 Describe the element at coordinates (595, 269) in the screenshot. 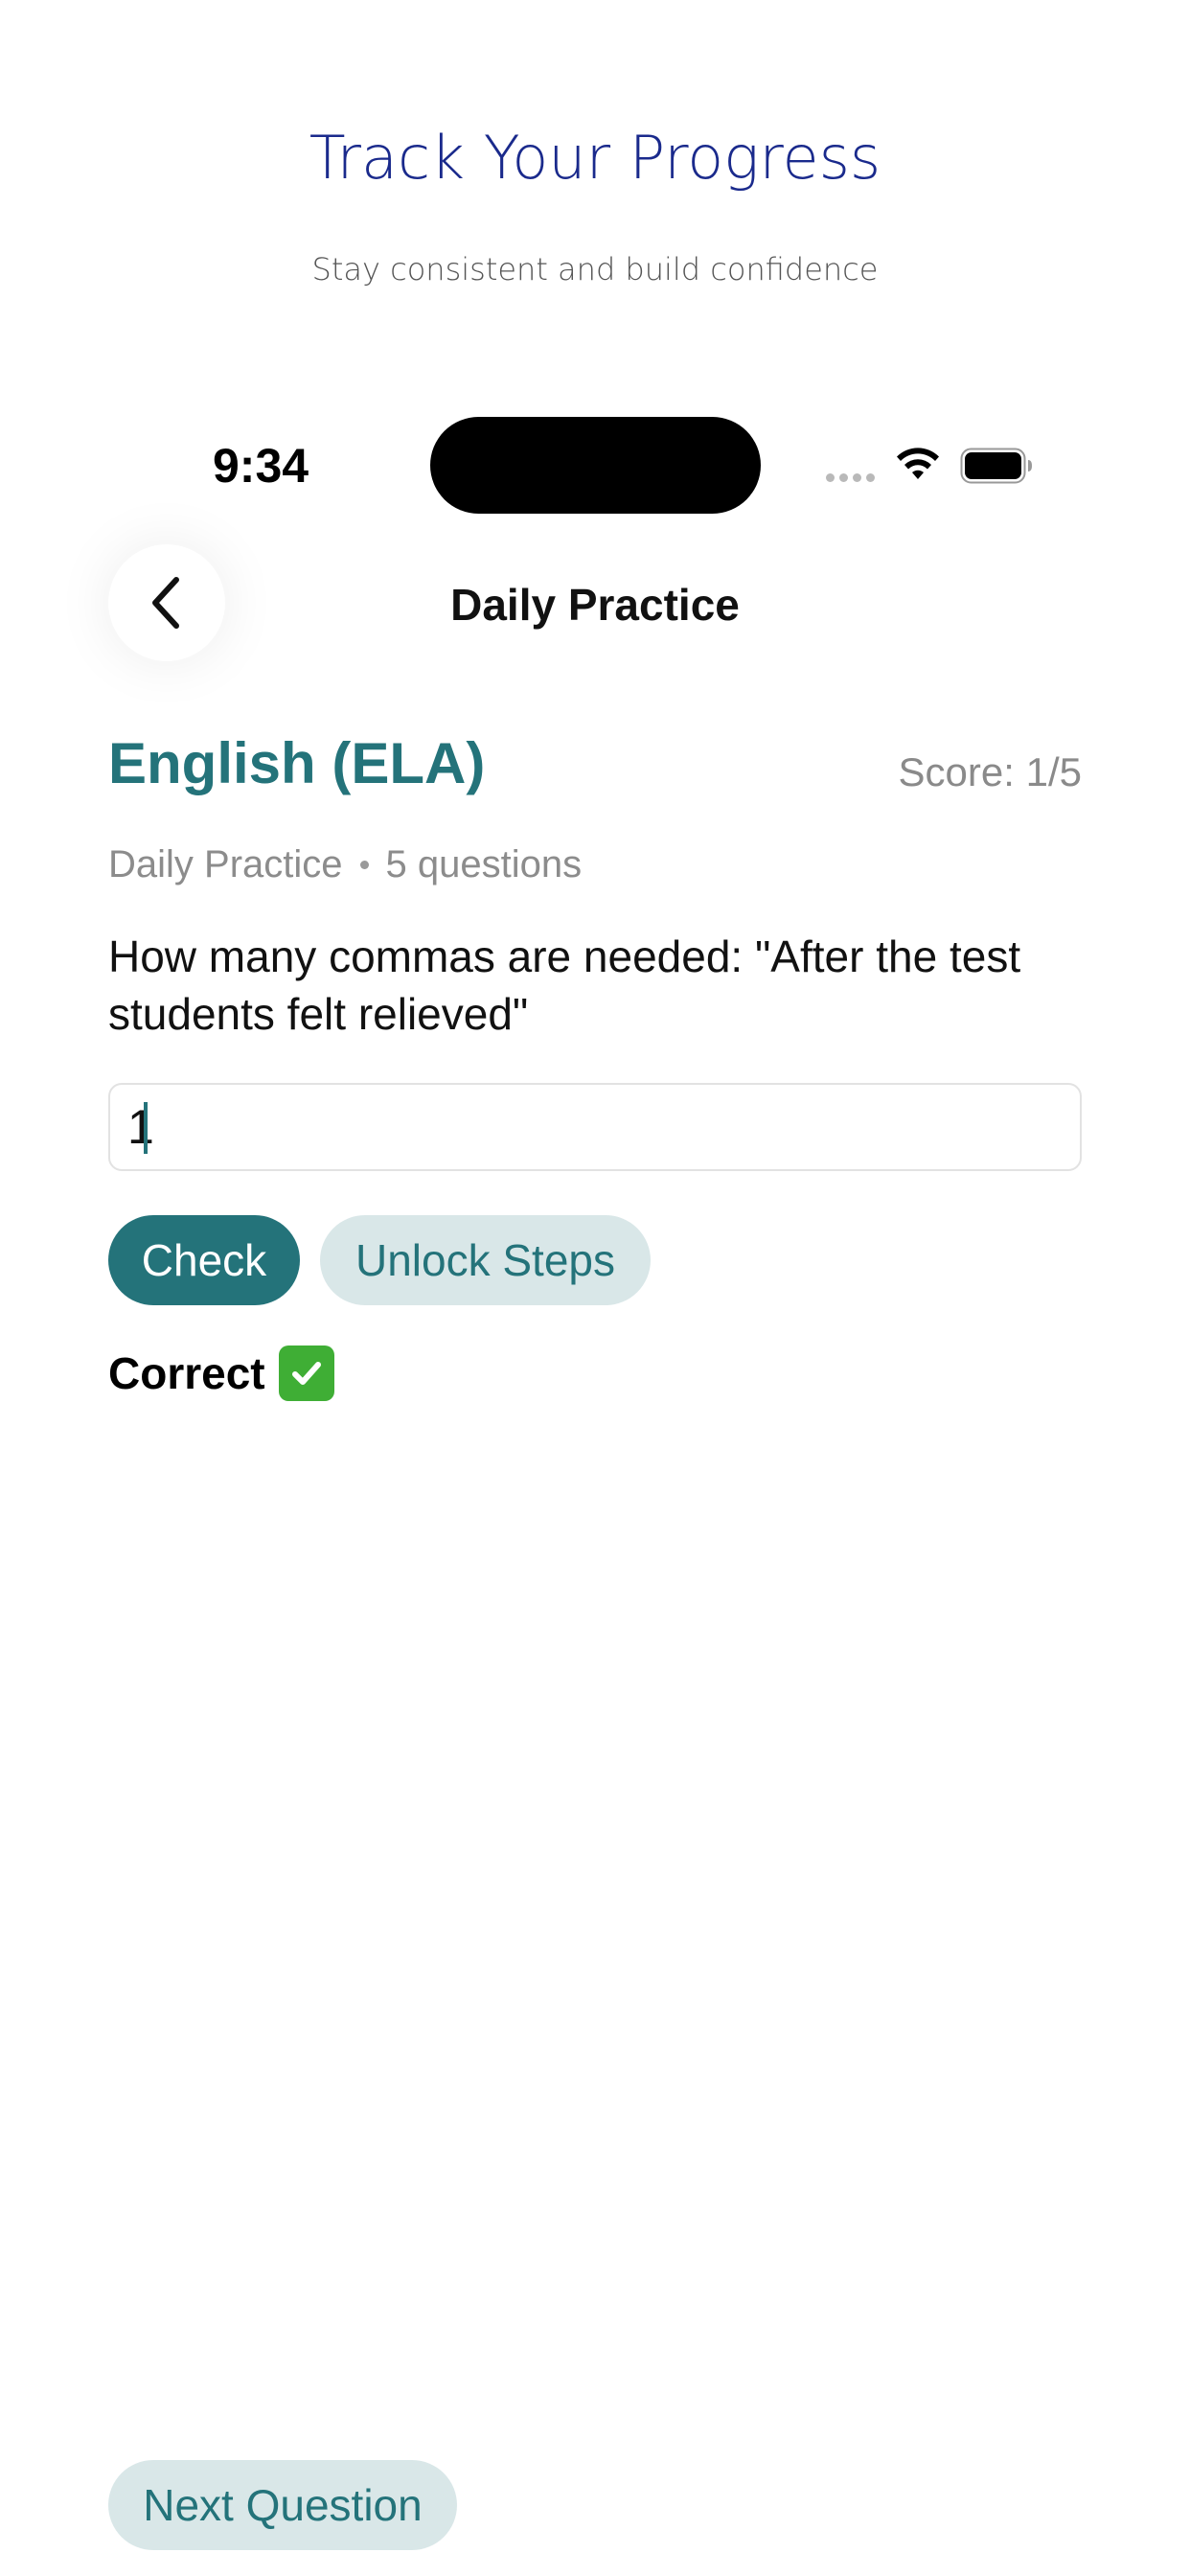

I see `marketing-subtitle: Stay consistent and build confidence` at that location.